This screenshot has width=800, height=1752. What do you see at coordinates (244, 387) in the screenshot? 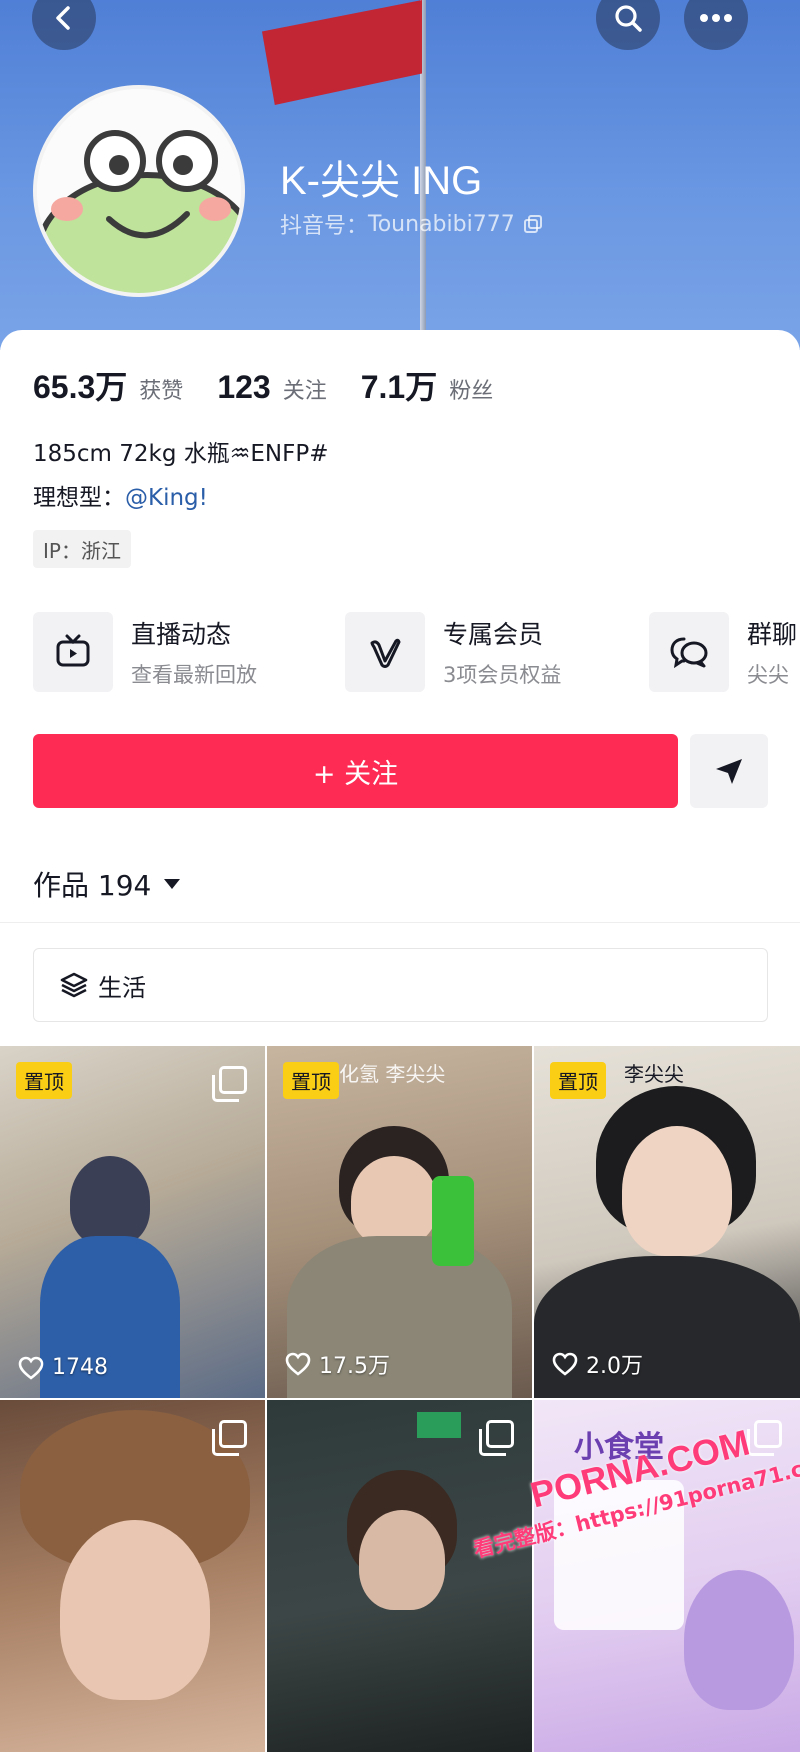
I see `stat-following-value: 123` at bounding box center [244, 387].